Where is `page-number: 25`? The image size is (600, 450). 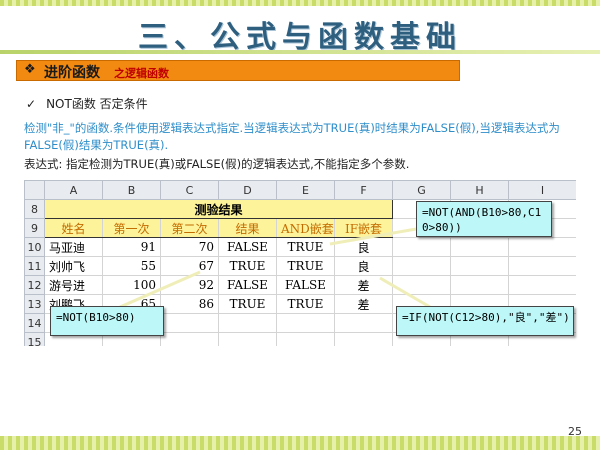 page-number: 25 is located at coordinates (575, 431).